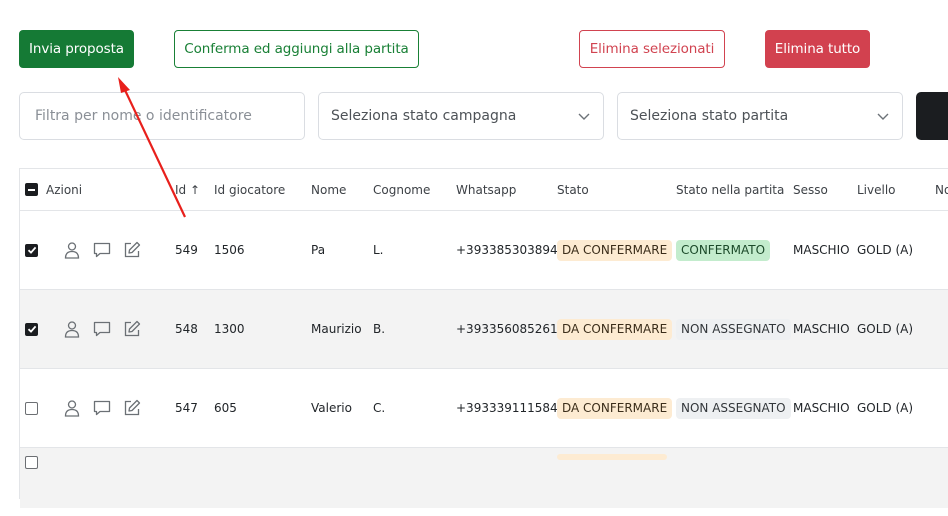  Describe the element at coordinates (225, 408) in the screenshot. I see `cell-player-id: 605` at that location.